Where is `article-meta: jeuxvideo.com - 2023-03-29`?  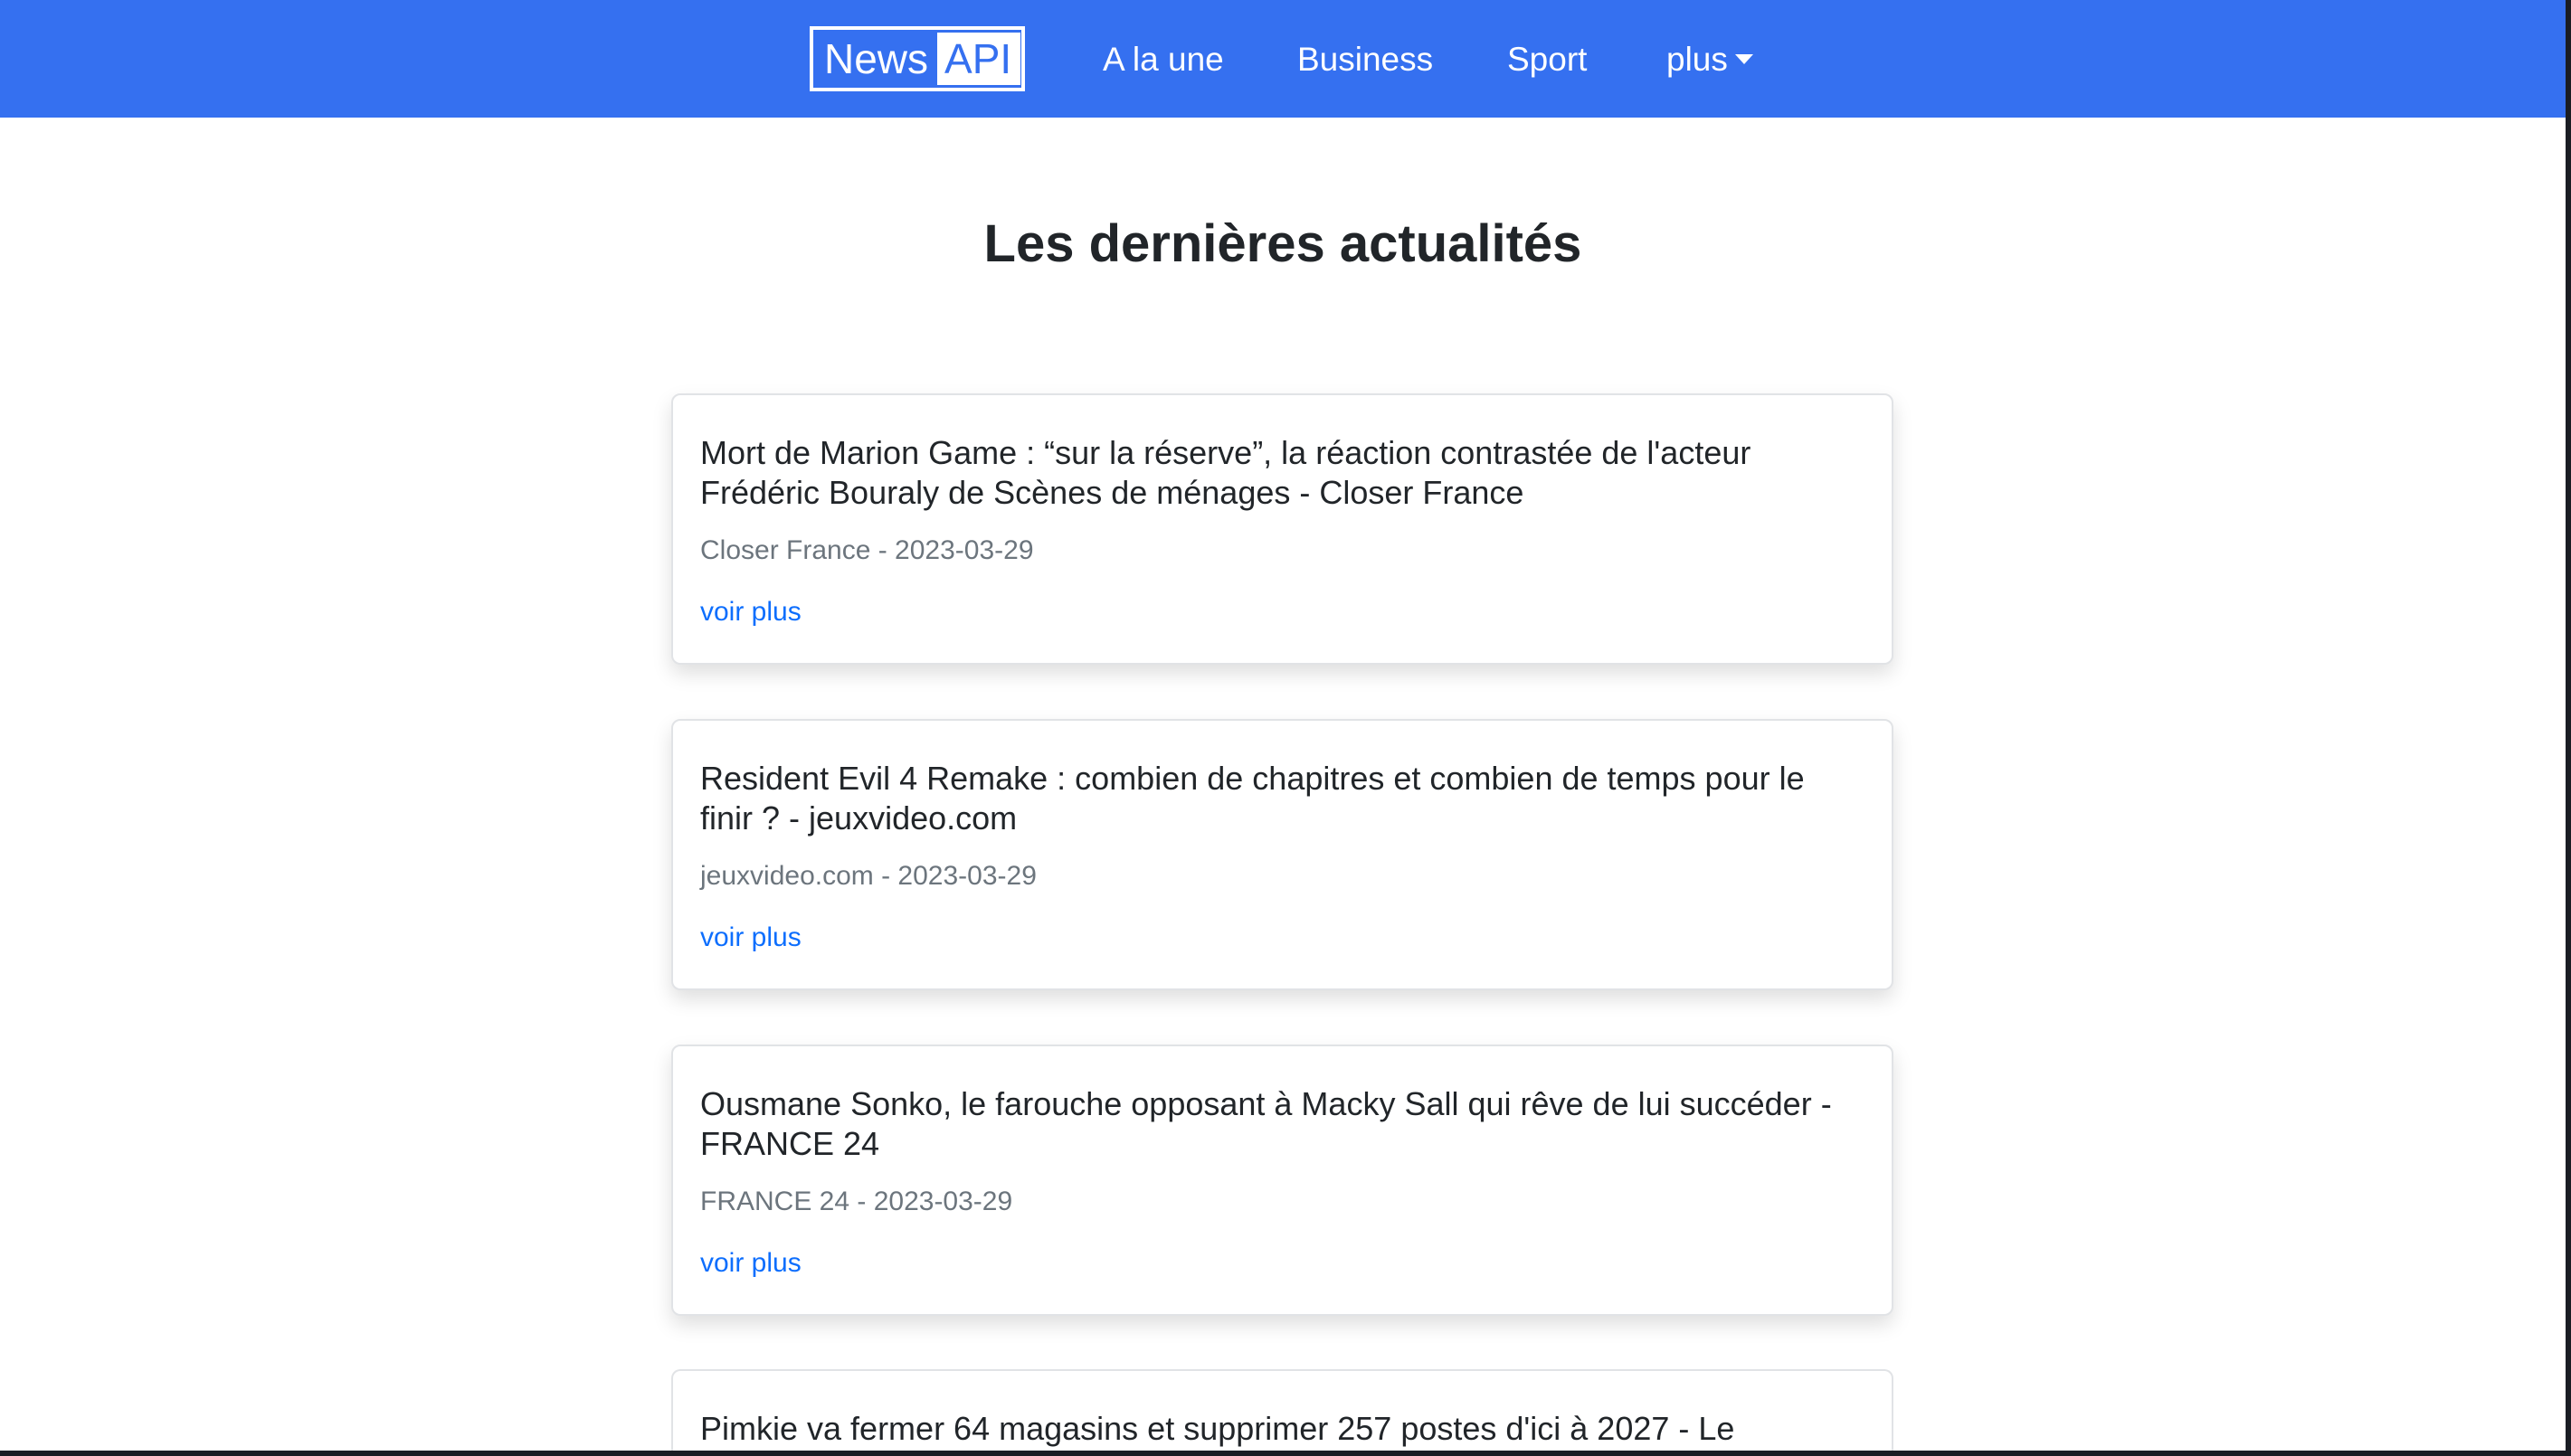
article-meta: jeuxvideo.com - 2023-03-29 is located at coordinates (868, 876).